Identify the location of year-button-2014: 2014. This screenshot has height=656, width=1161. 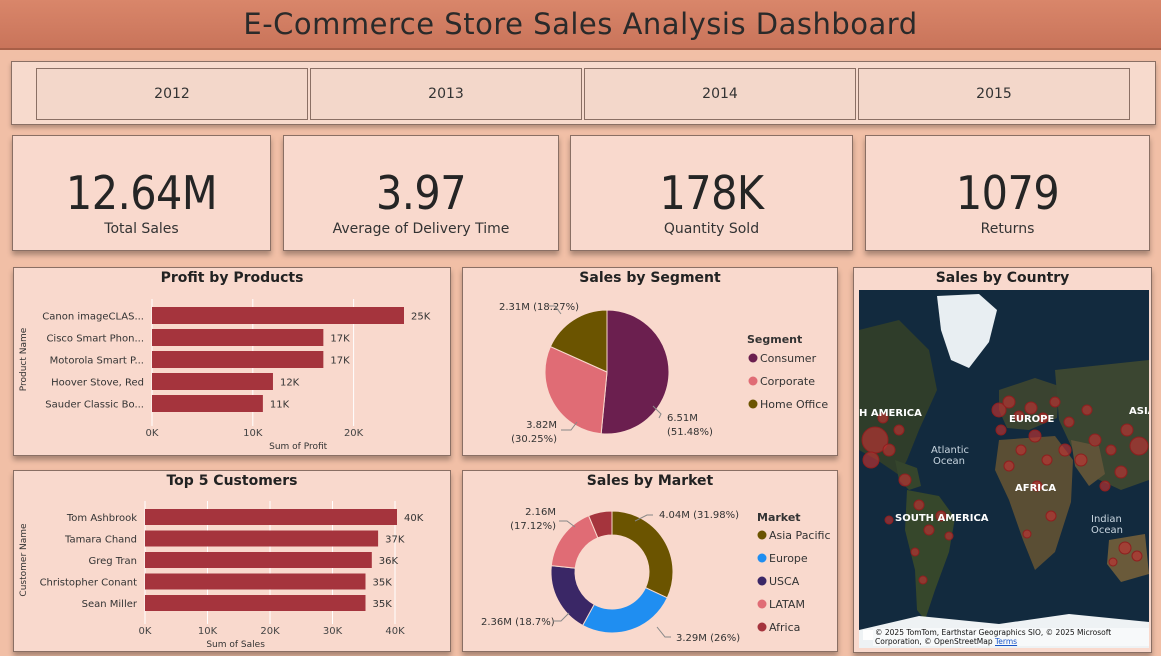
(720, 94).